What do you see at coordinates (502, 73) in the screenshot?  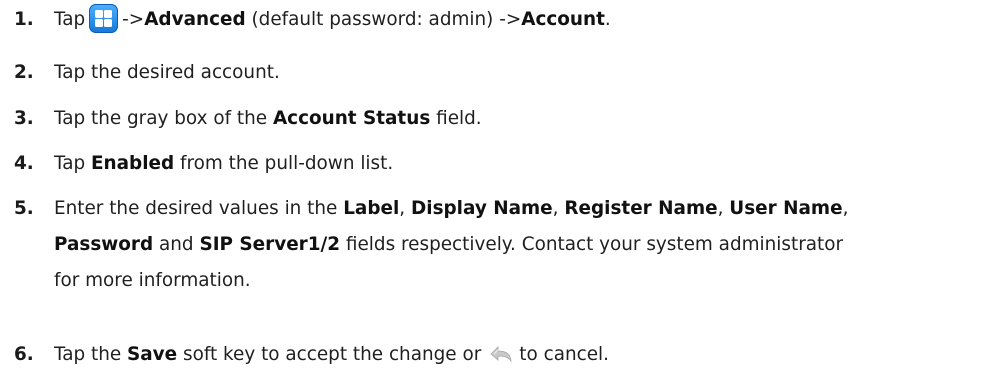 I see `step-2: 2. Tap the desired account.` at bounding box center [502, 73].